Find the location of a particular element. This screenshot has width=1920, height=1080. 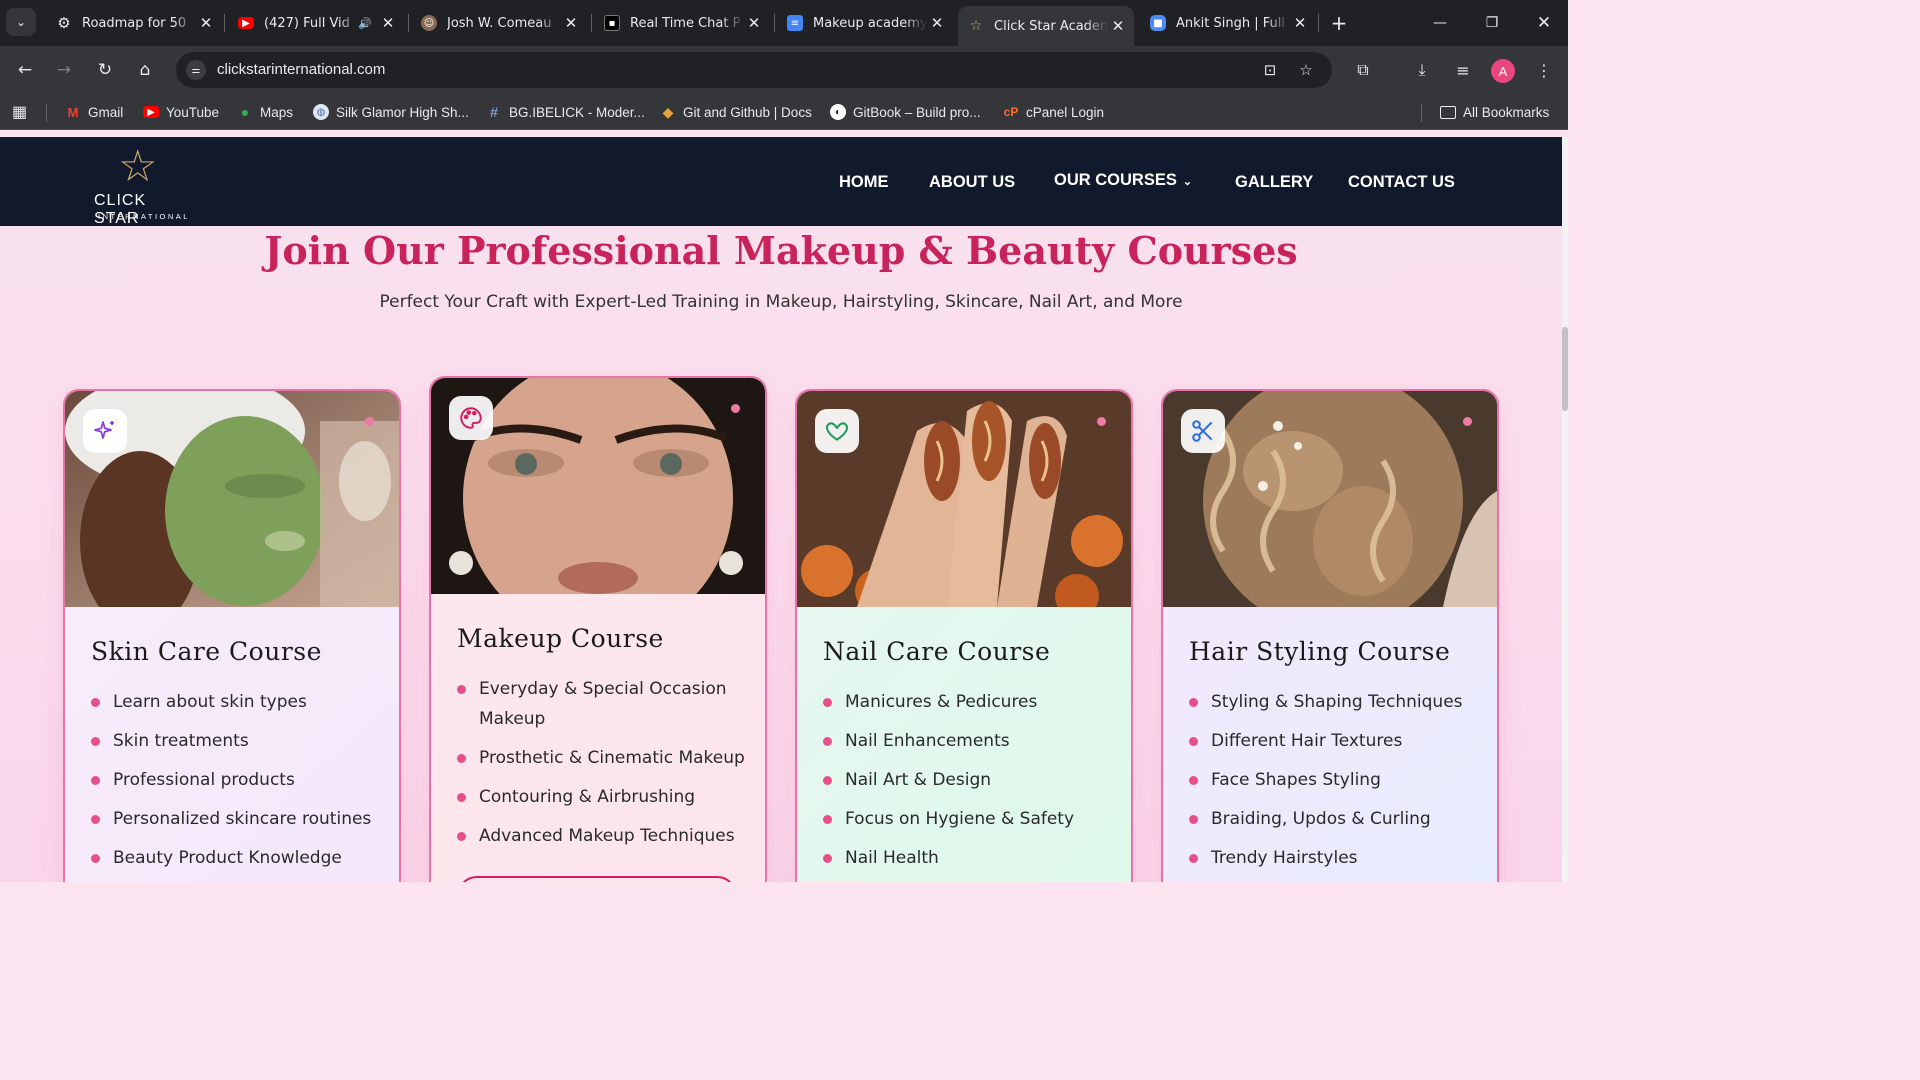

list-item: Personalized skincare routines is located at coordinates (241, 819).